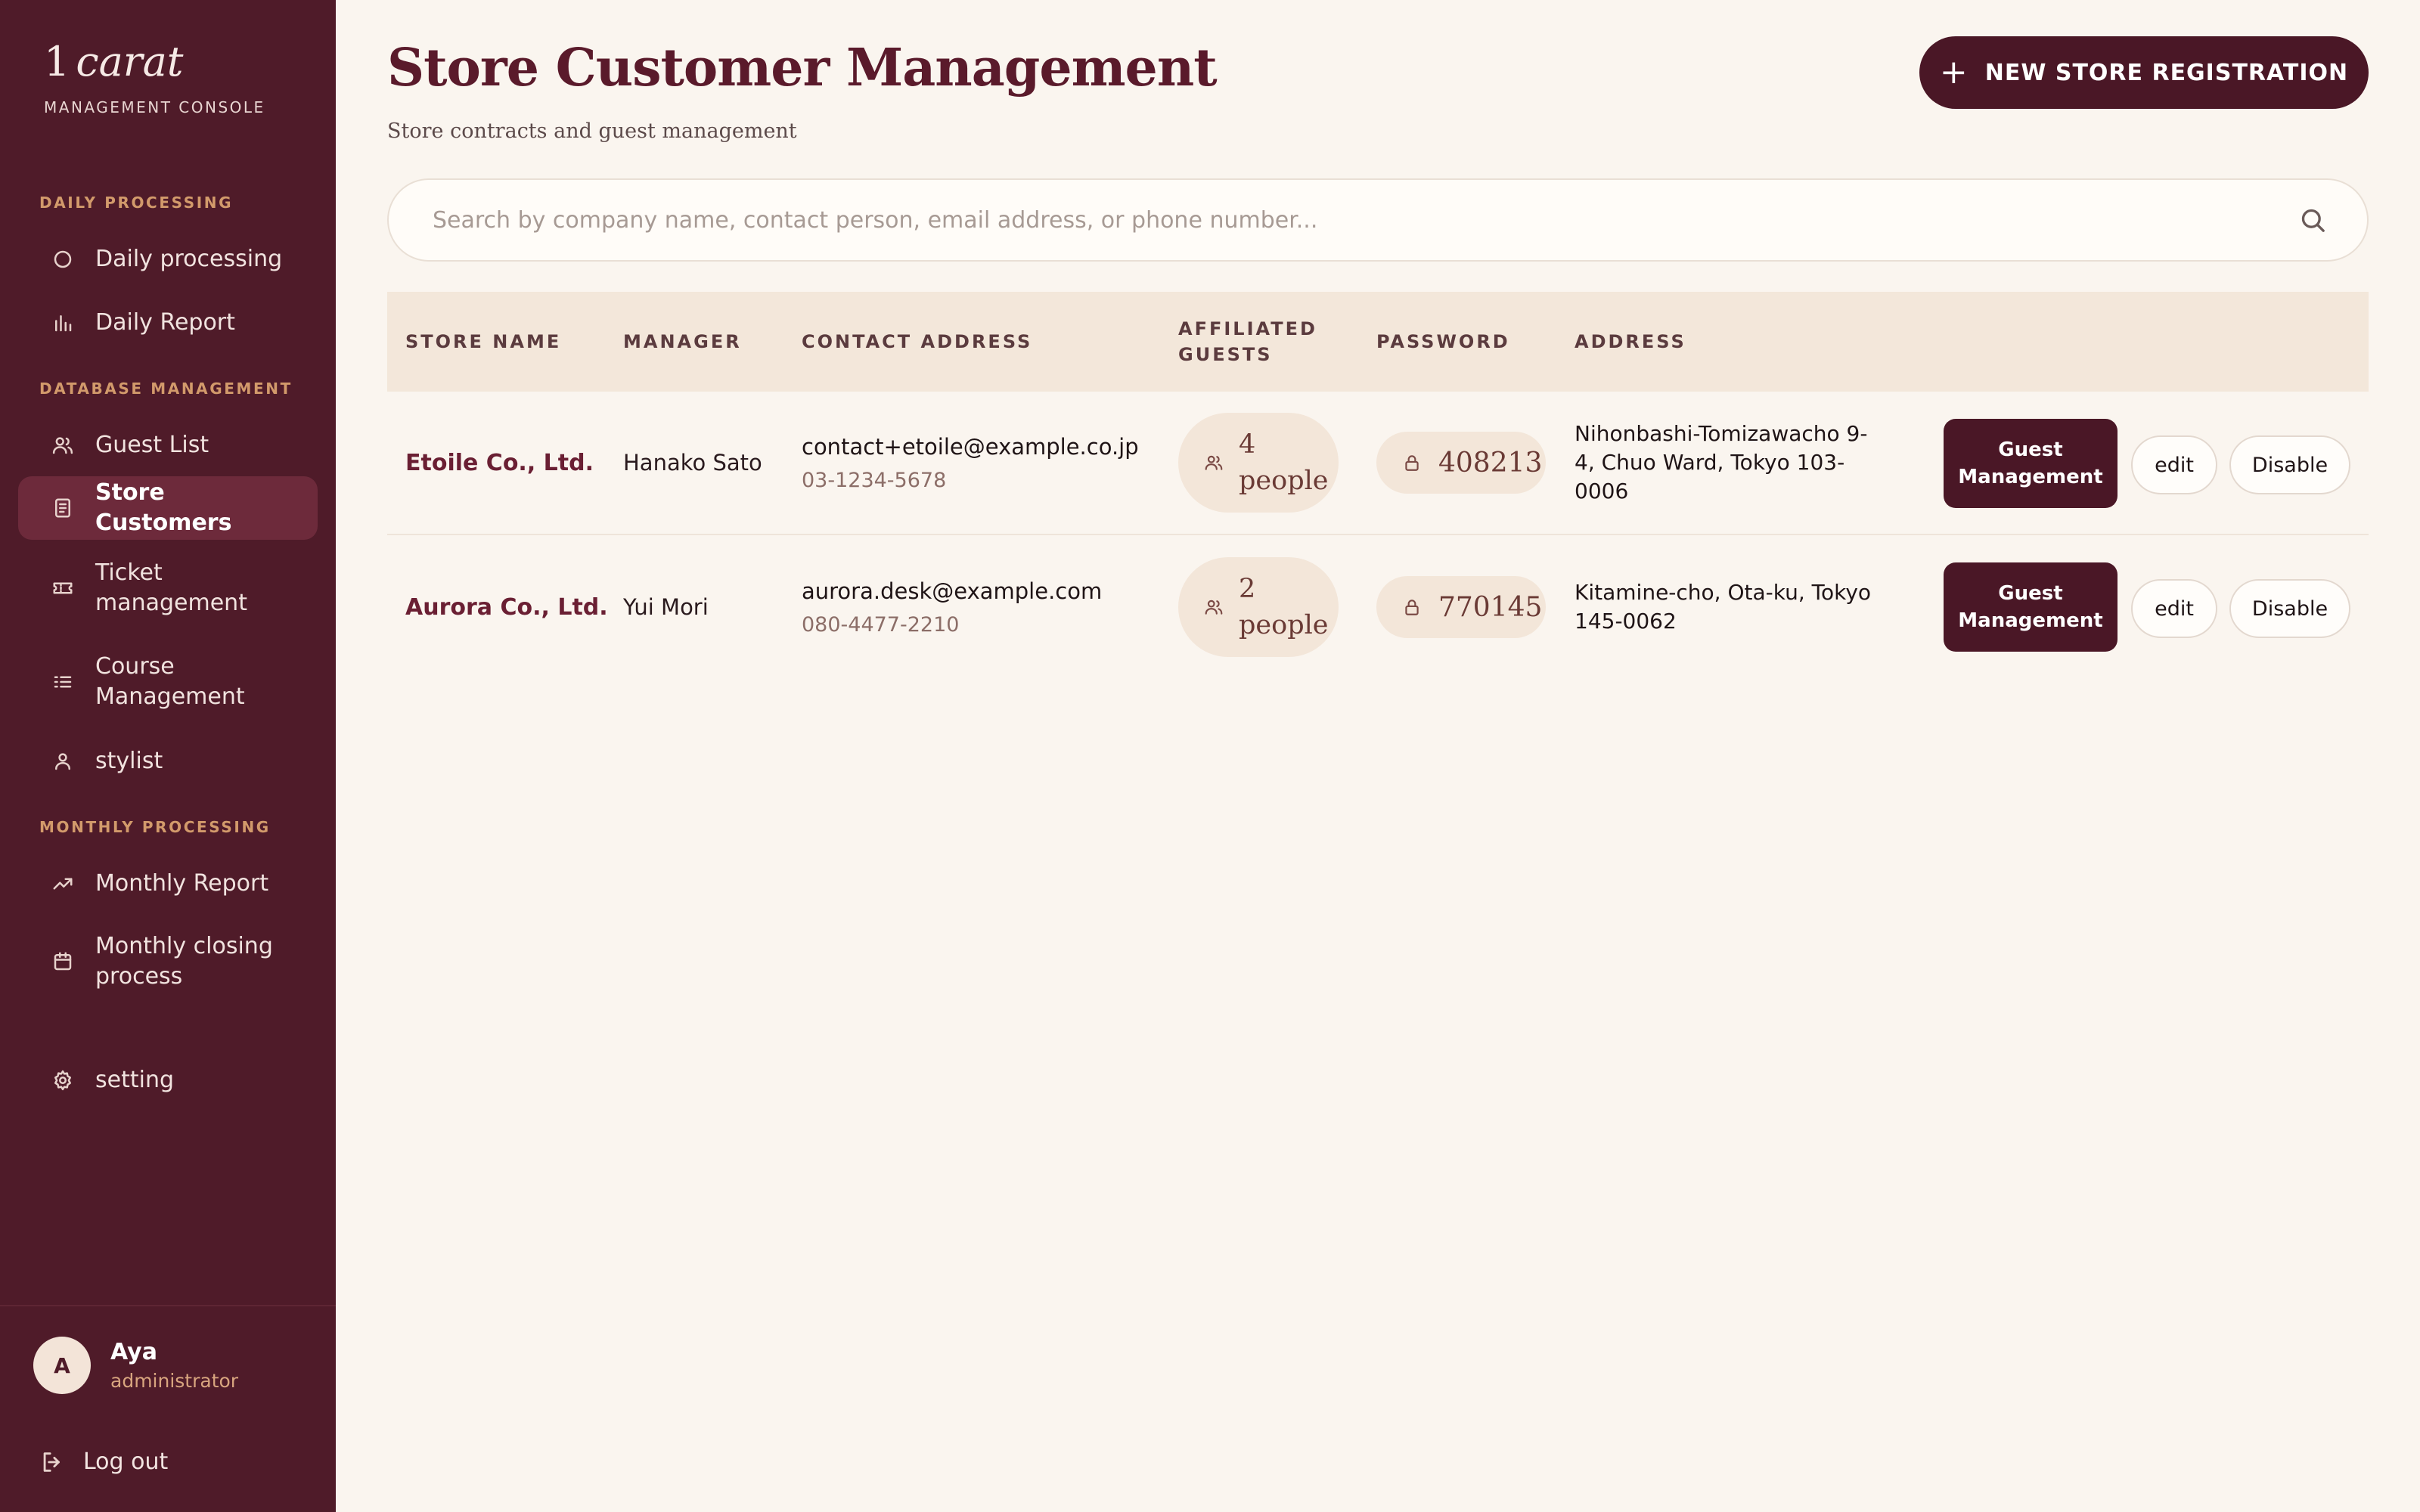  I want to click on document-icon, so click(63, 508).